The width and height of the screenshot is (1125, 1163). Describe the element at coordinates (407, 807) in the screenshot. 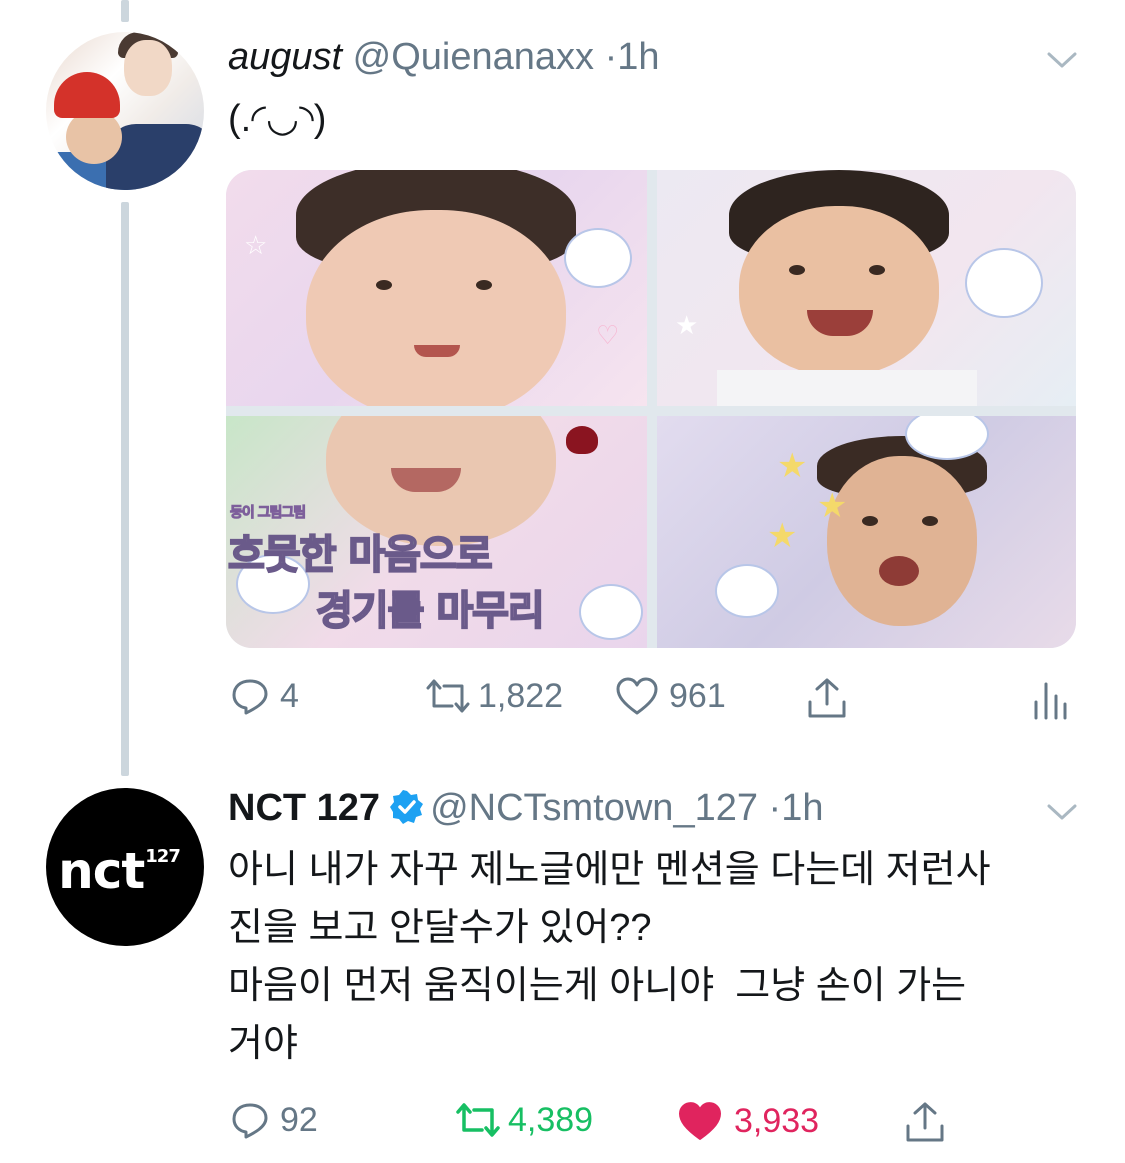

I see `verified-badge-icon` at that location.